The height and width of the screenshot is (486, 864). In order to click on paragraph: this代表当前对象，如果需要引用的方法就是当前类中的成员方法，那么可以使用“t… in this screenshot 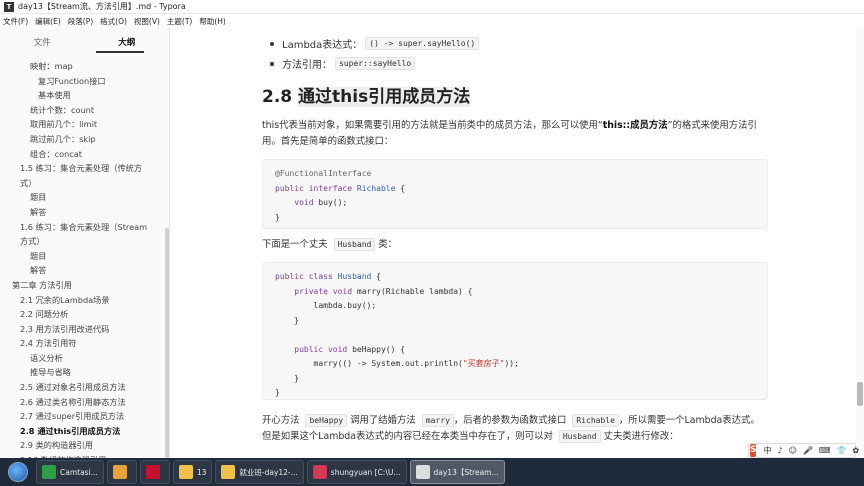, I will do `click(518, 134)`.